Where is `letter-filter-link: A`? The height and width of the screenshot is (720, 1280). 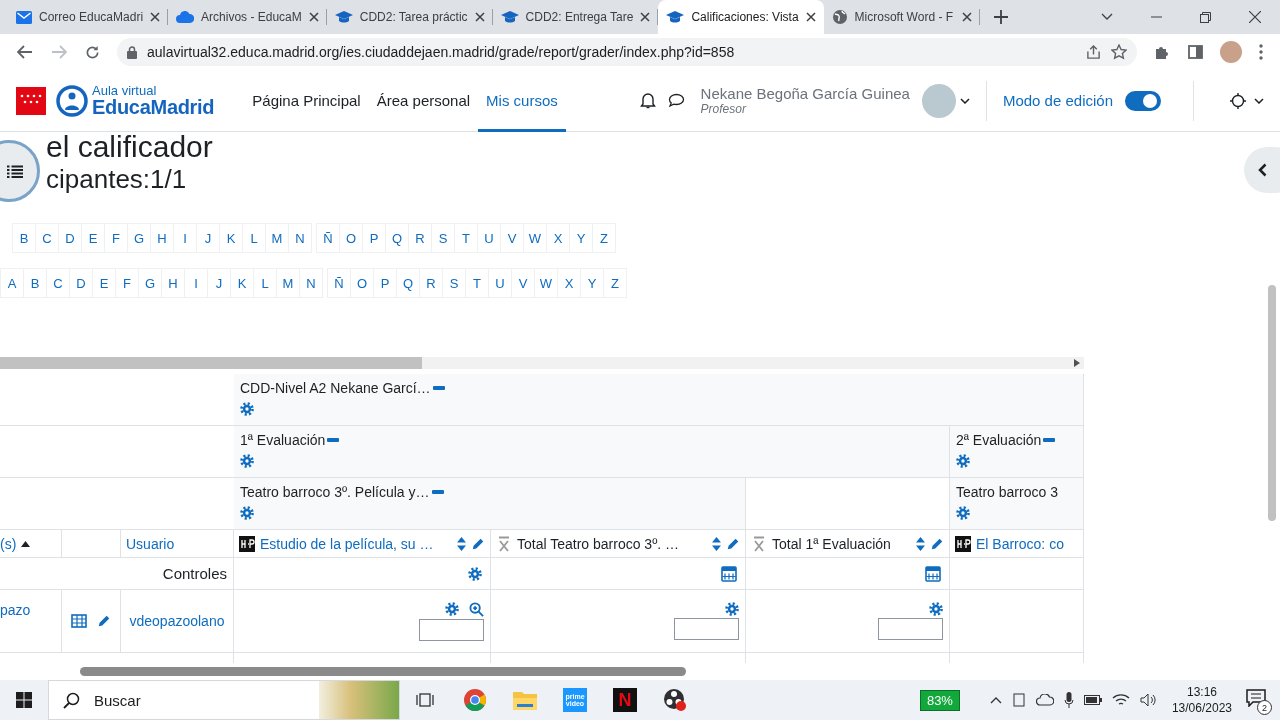 letter-filter-link: A is located at coordinates (12, 283).